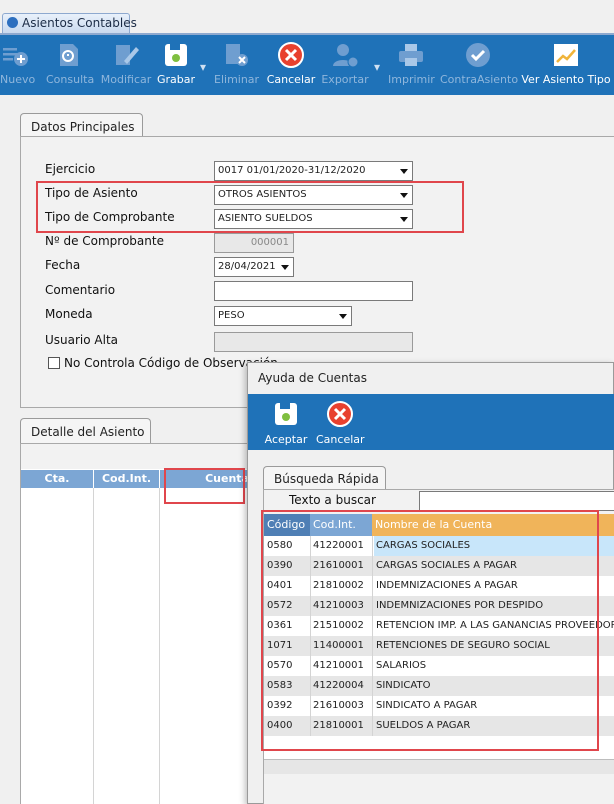 The height and width of the screenshot is (804, 614). What do you see at coordinates (231, 315) in the screenshot?
I see `moneda-value: PESO` at bounding box center [231, 315].